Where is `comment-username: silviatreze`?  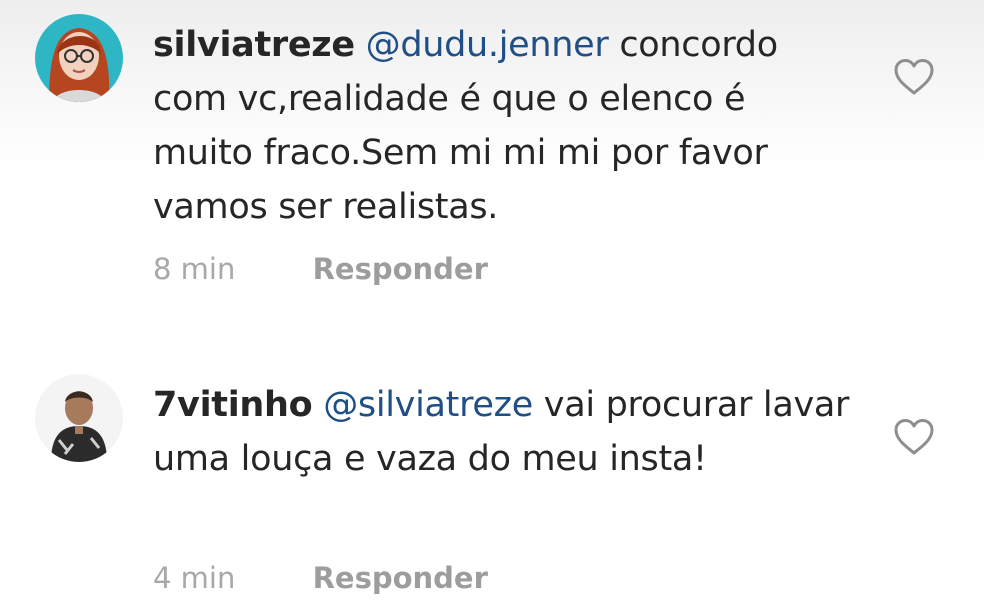 comment-username: silviatreze is located at coordinates (254, 45).